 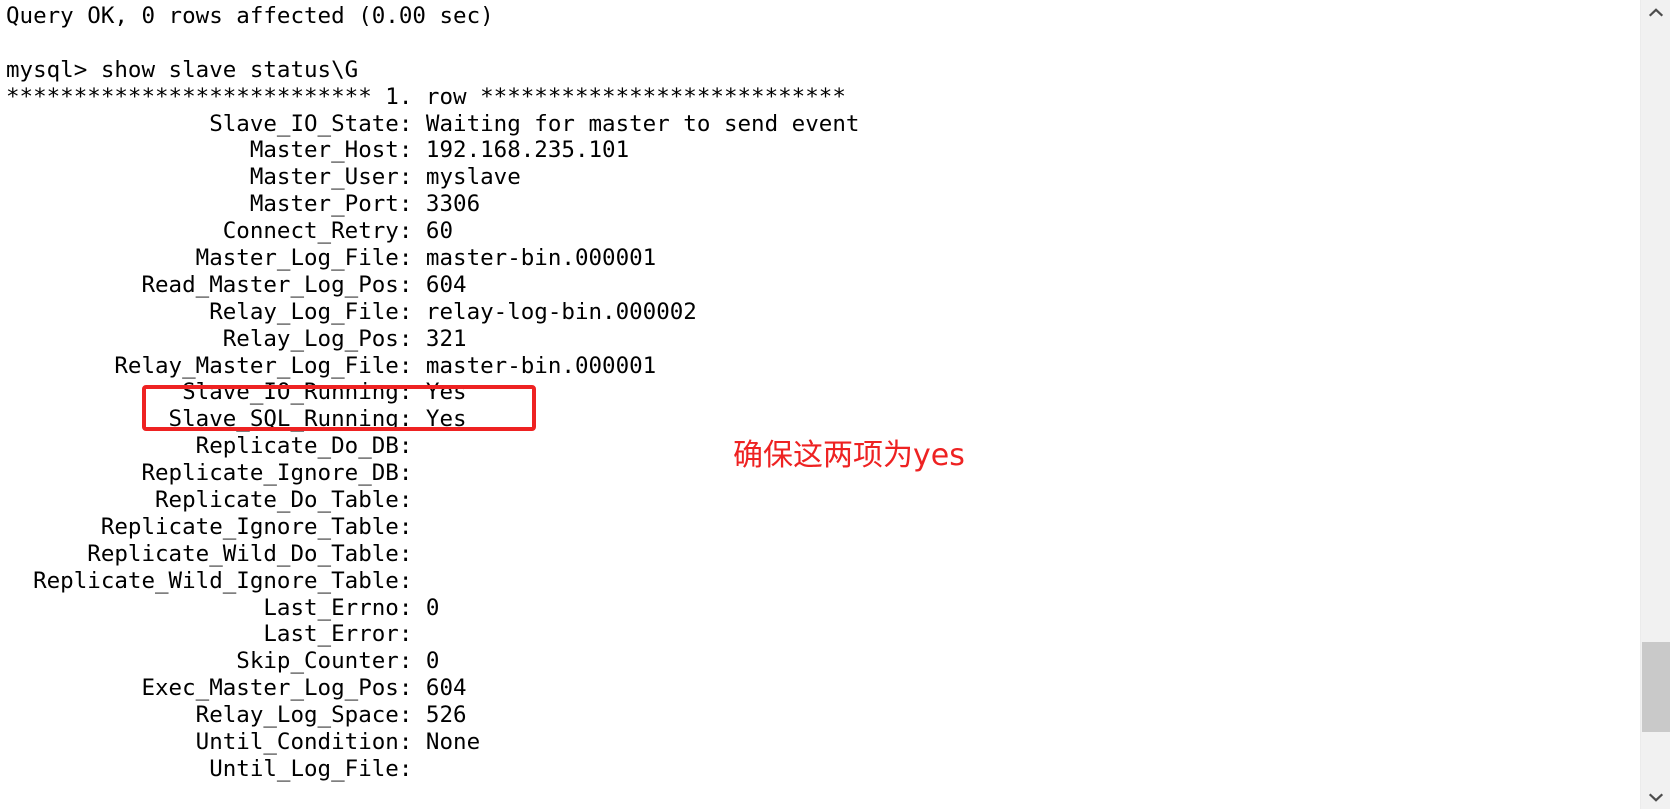 I want to click on terminal-line: Last_Errno: 0, so click(x=223, y=607).